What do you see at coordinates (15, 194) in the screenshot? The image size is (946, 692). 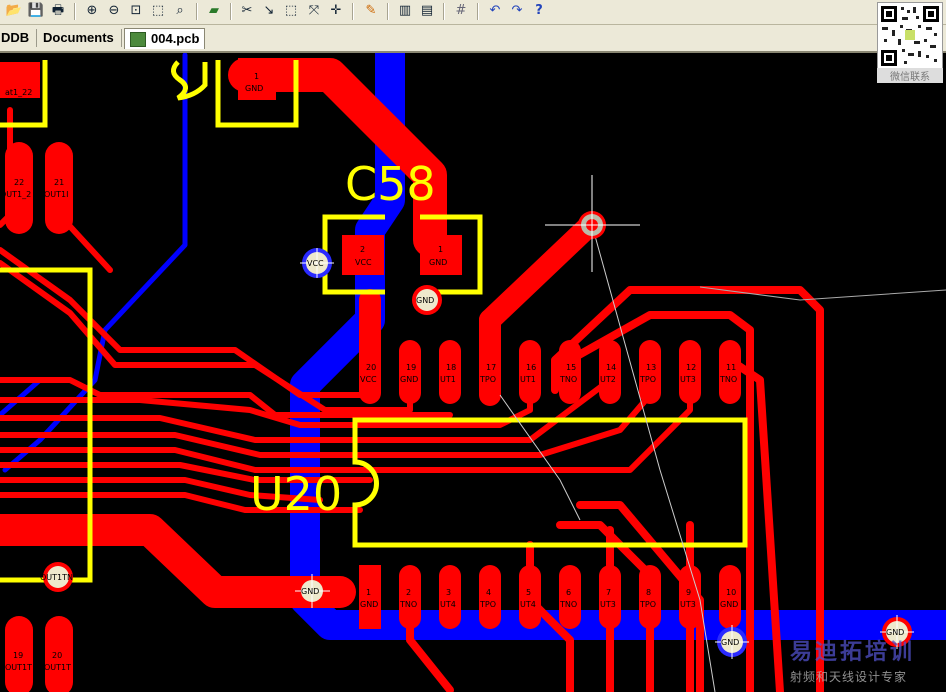 I see `left-pad-net: OUT1_2` at bounding box center [15, 194].